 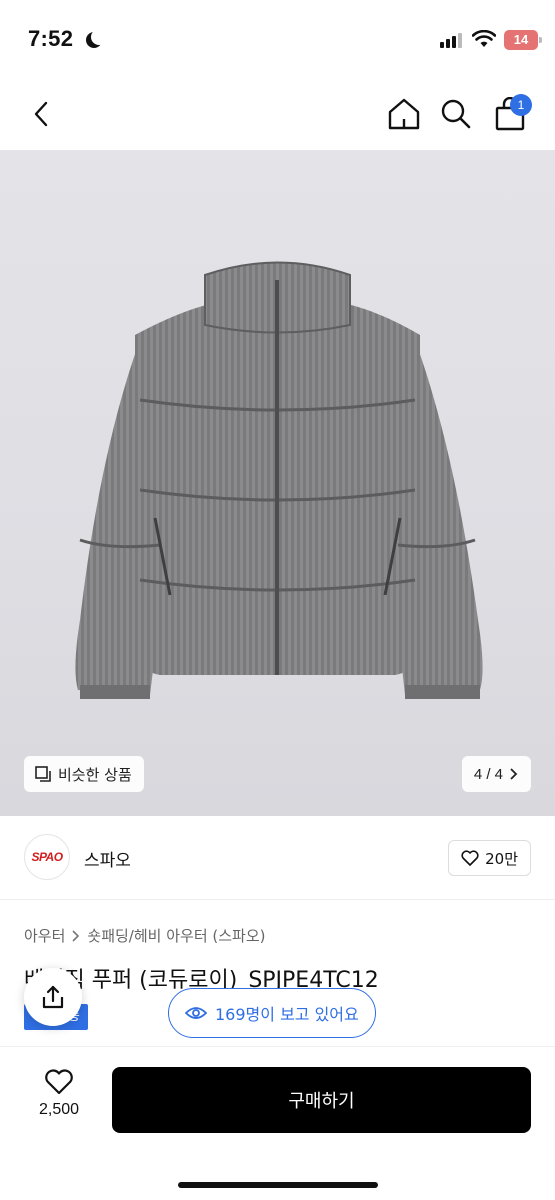 What do you see at coordinates (44, 935) in the screenshot?
I see `breadcrumb-item: 아우터` at bounding box center [44, 935].